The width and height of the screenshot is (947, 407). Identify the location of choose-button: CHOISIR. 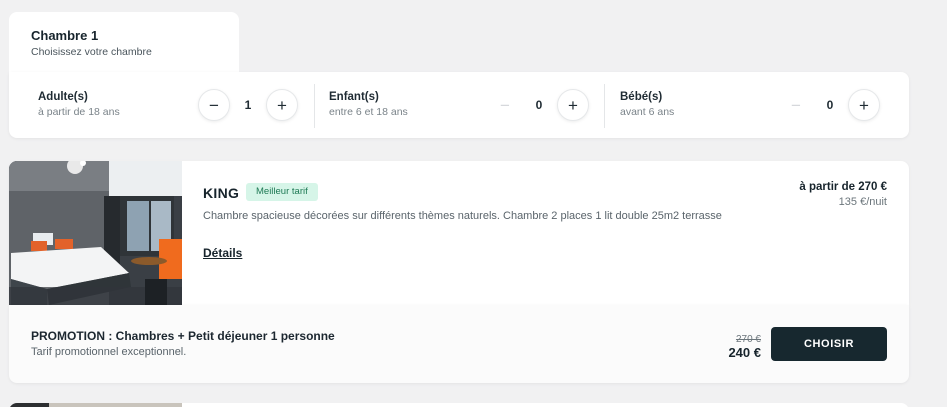
(829, 344).